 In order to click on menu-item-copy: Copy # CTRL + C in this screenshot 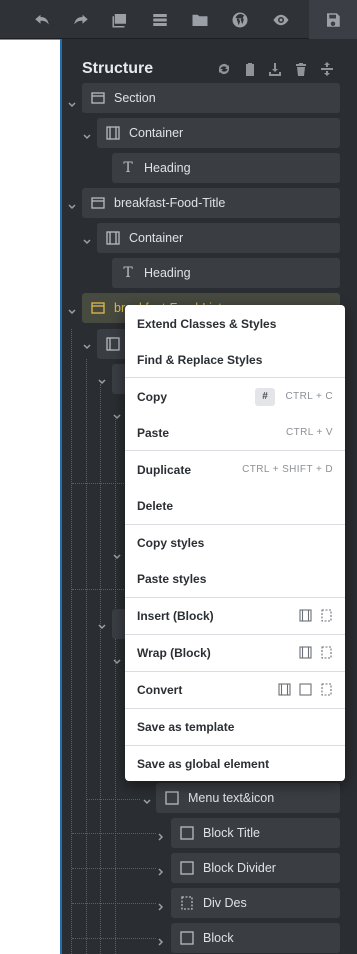, I will do `click(235, 396)`.